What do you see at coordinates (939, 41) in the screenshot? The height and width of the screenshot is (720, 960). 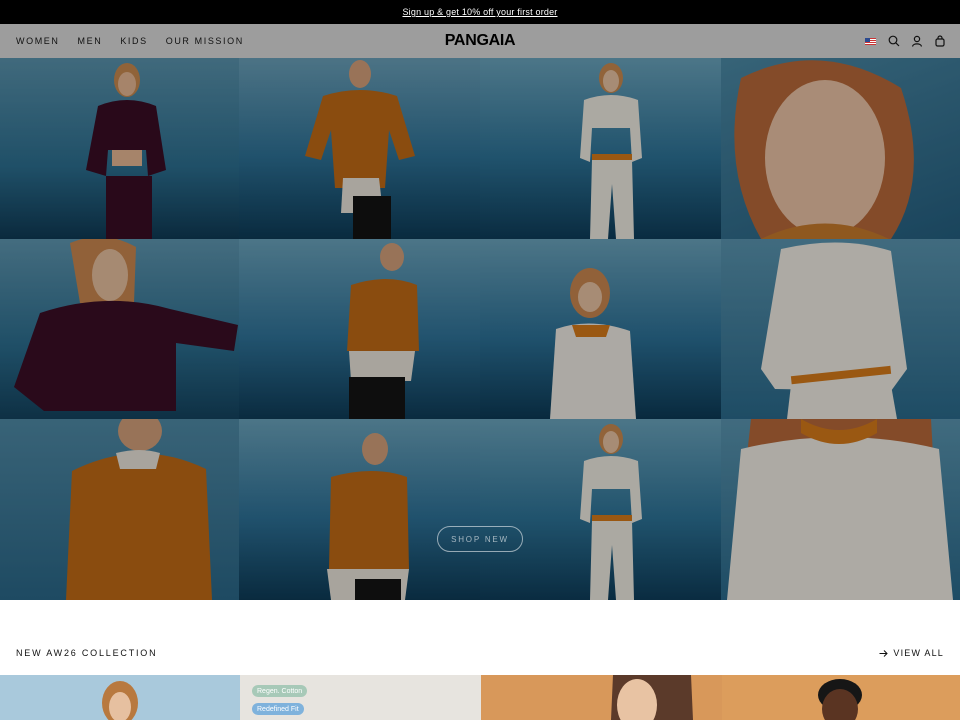 I see `bag-icon` at bounding box center [939, 41].